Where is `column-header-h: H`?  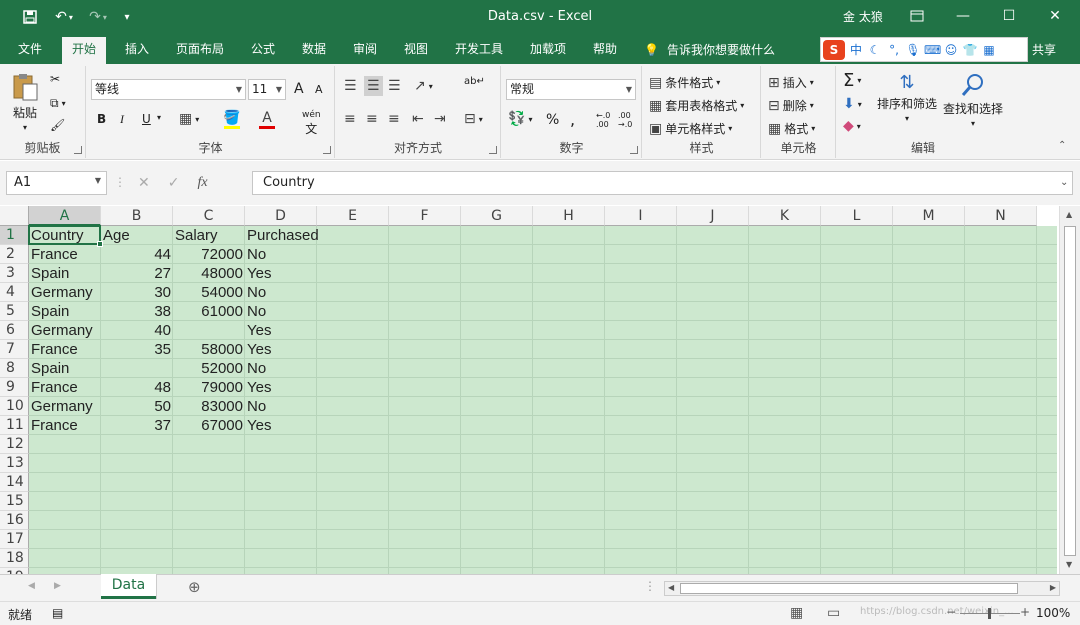 column-header-h: H is located at coordinates (569, 216).